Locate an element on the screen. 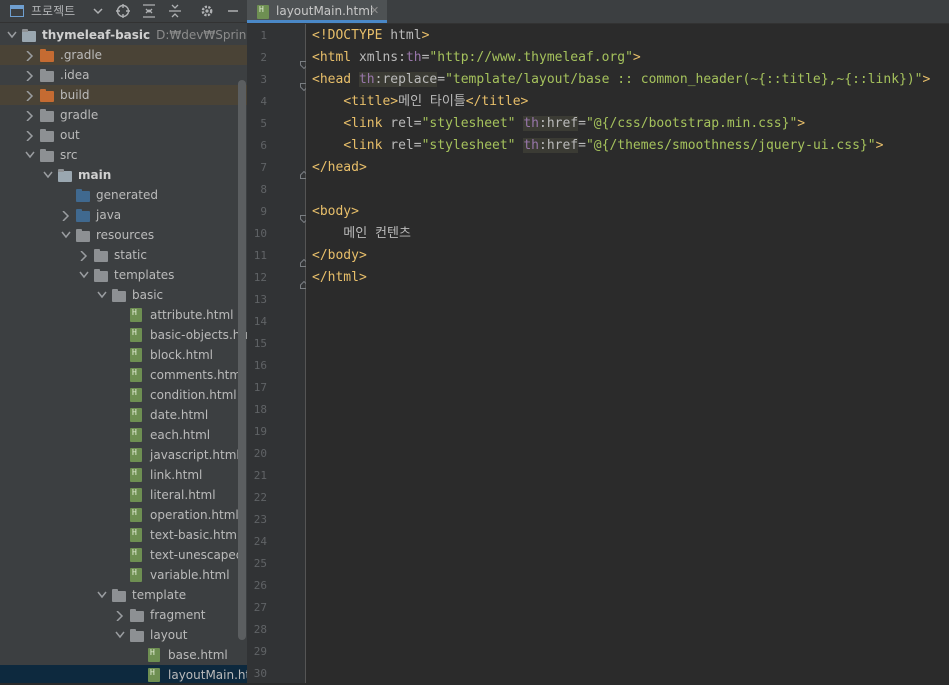 This screenshot has height=685, width=949. tree-item-layoutmain-htm: layoutMain.htm is located at coordinates (123, 674).